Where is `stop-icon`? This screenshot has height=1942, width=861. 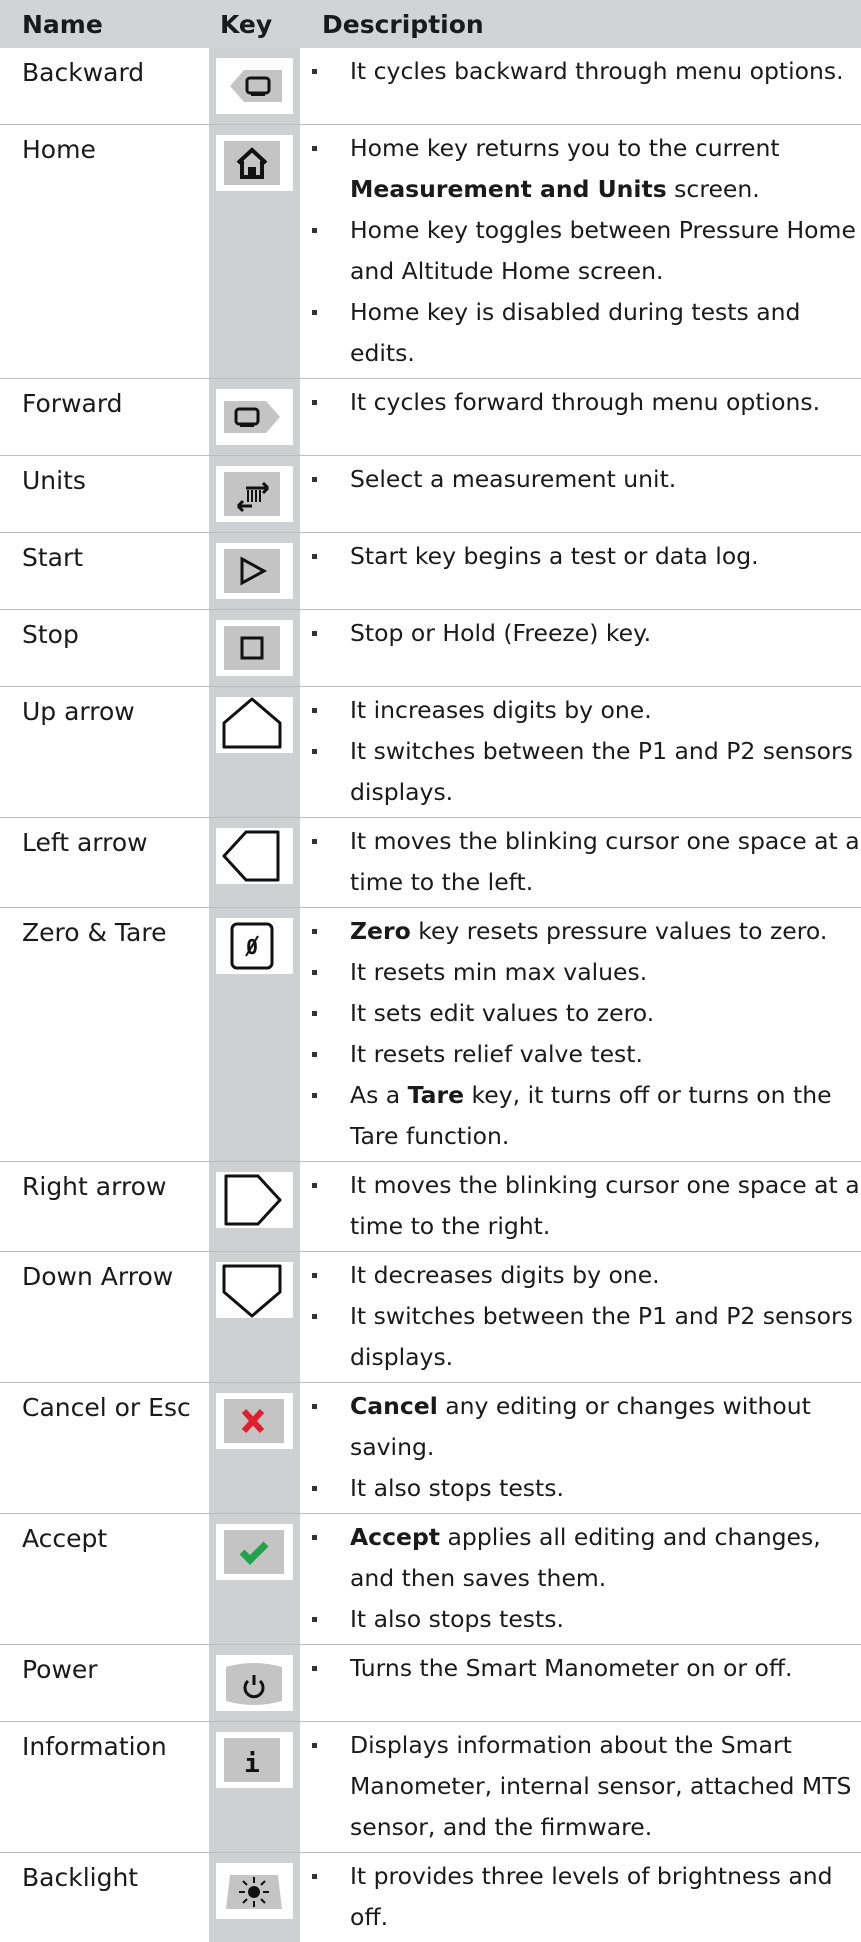 stop-icon is located at coordinates (254, 648).